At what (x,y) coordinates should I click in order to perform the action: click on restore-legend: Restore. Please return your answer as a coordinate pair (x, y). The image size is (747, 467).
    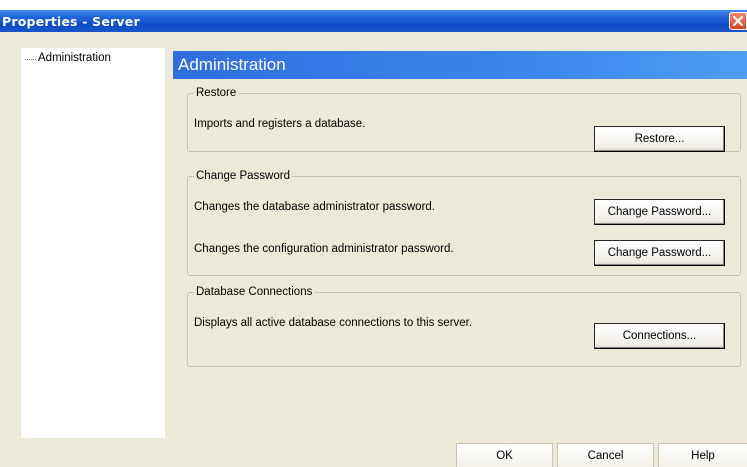
    Looking at the image, I should click on (216, 93).